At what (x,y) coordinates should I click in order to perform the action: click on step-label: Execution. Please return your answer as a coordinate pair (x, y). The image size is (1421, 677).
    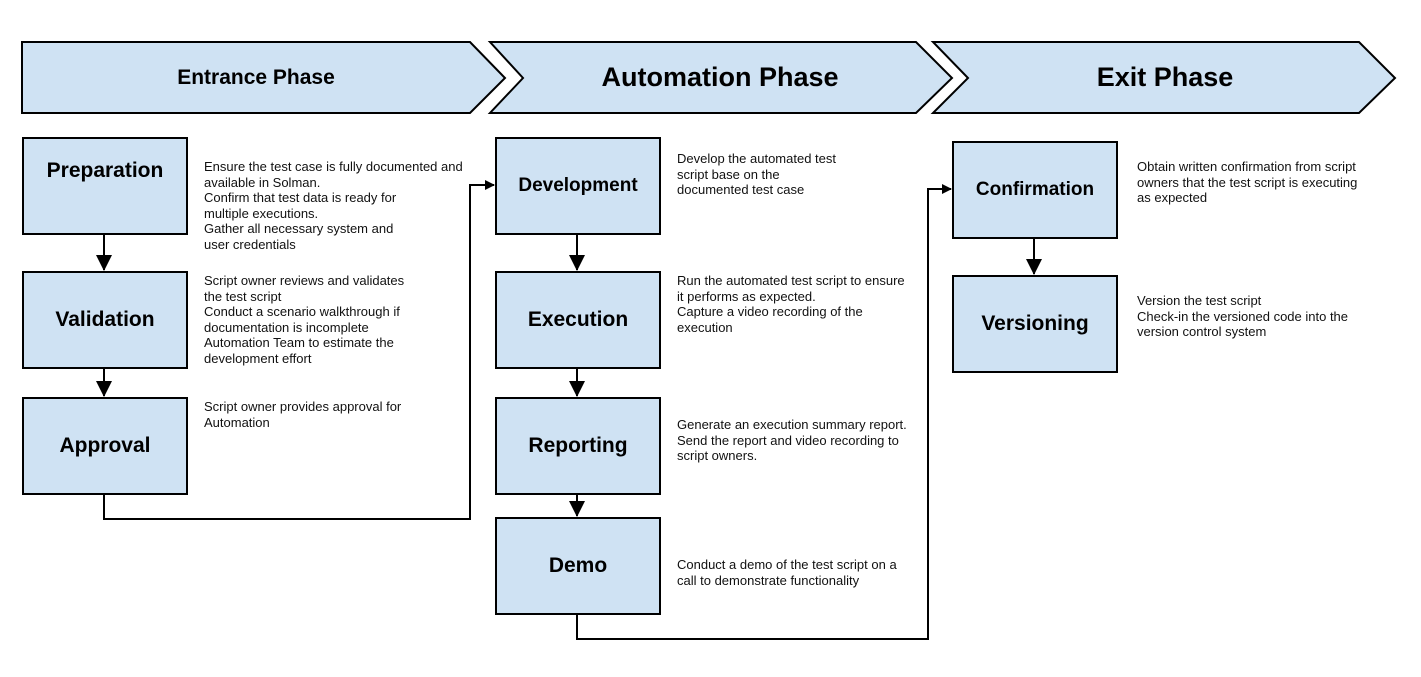
    Looking at the image, I should click on (578, 319).